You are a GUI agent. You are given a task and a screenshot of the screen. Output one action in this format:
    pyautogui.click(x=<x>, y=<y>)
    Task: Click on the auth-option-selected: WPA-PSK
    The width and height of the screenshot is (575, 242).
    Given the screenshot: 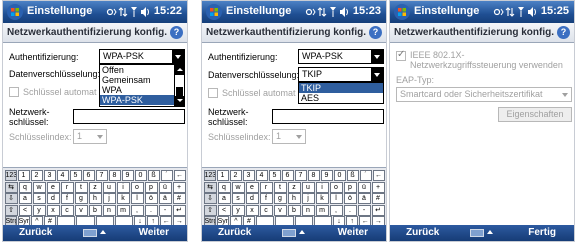 What is the action you would take?
    pyautogui.click(x=137, y=100)
    